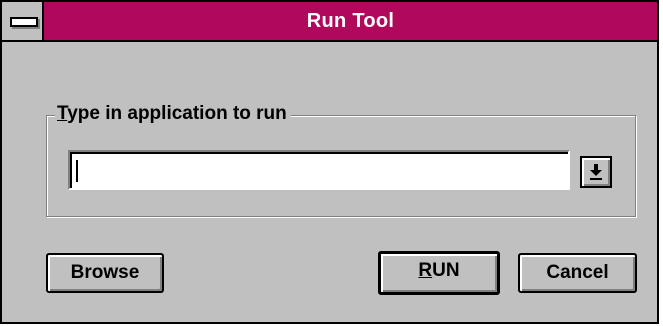 This screenshot has width=663, height=326. Describe the element at coordinates (350, 21) in the screenshot. I see `window-title: Run Tool` at that location.